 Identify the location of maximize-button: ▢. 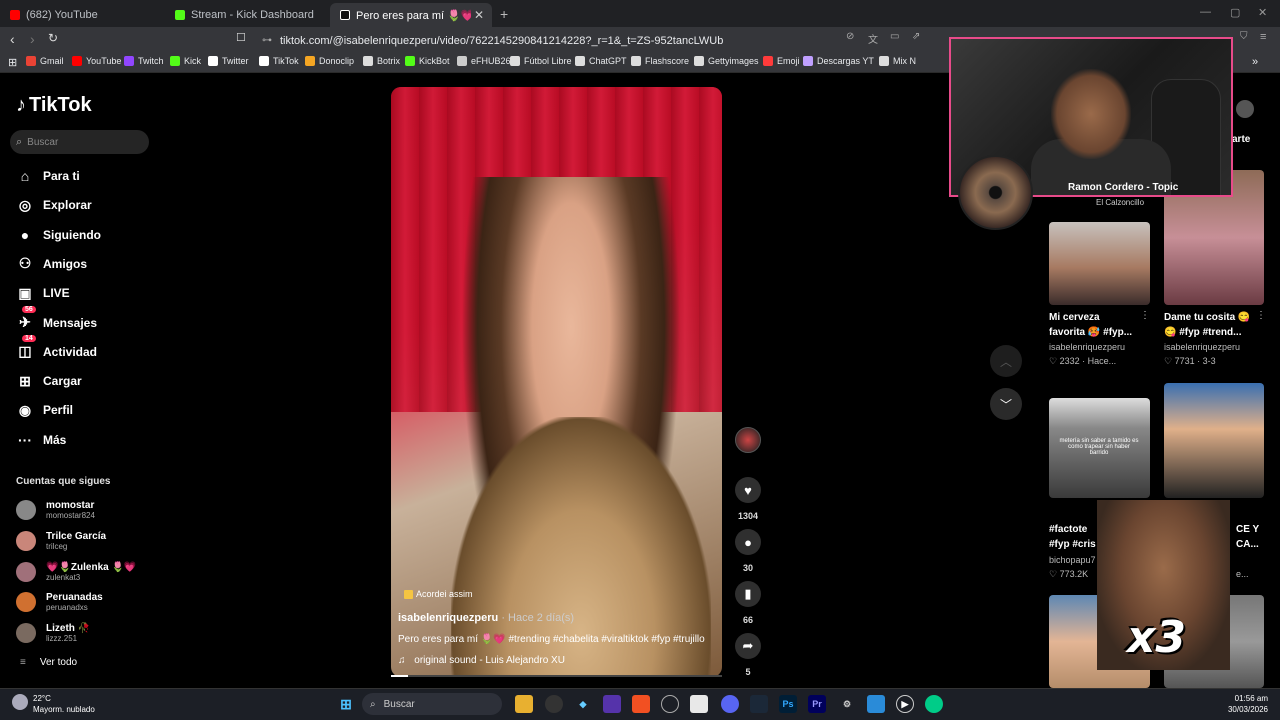
(1235, 12).